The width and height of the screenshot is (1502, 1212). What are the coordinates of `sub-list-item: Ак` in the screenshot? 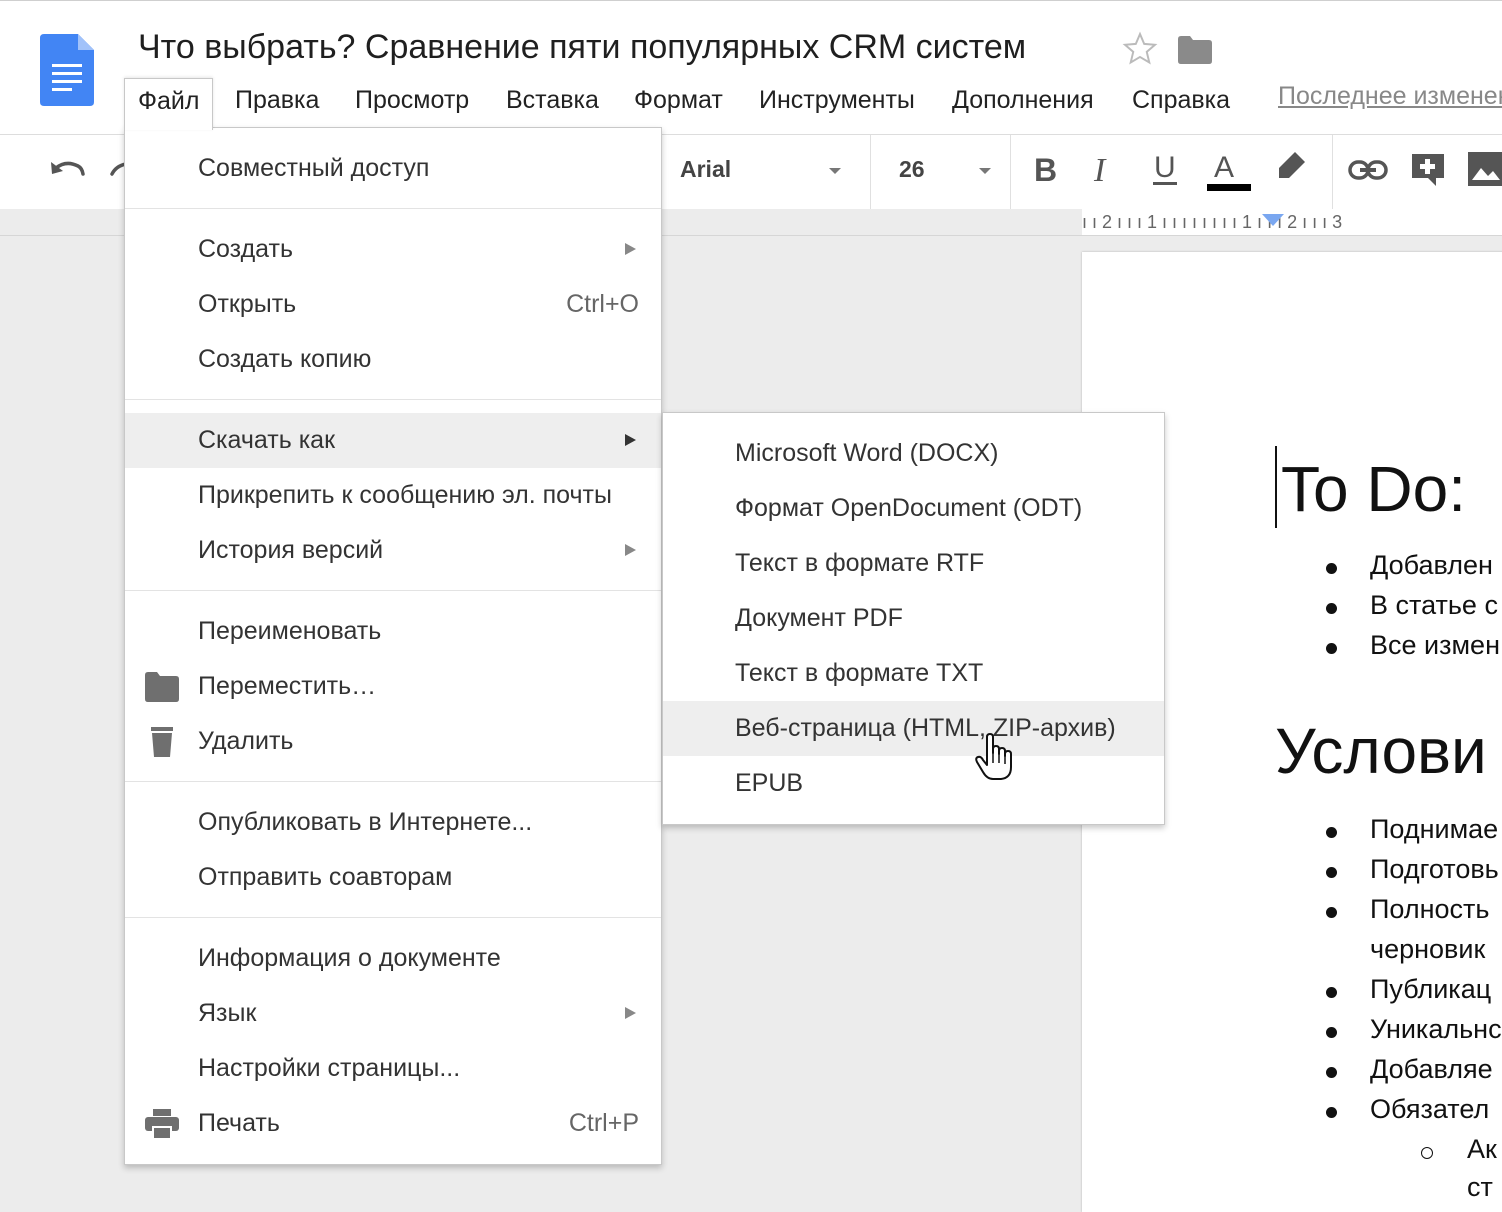 It's located at (1482, 1149).